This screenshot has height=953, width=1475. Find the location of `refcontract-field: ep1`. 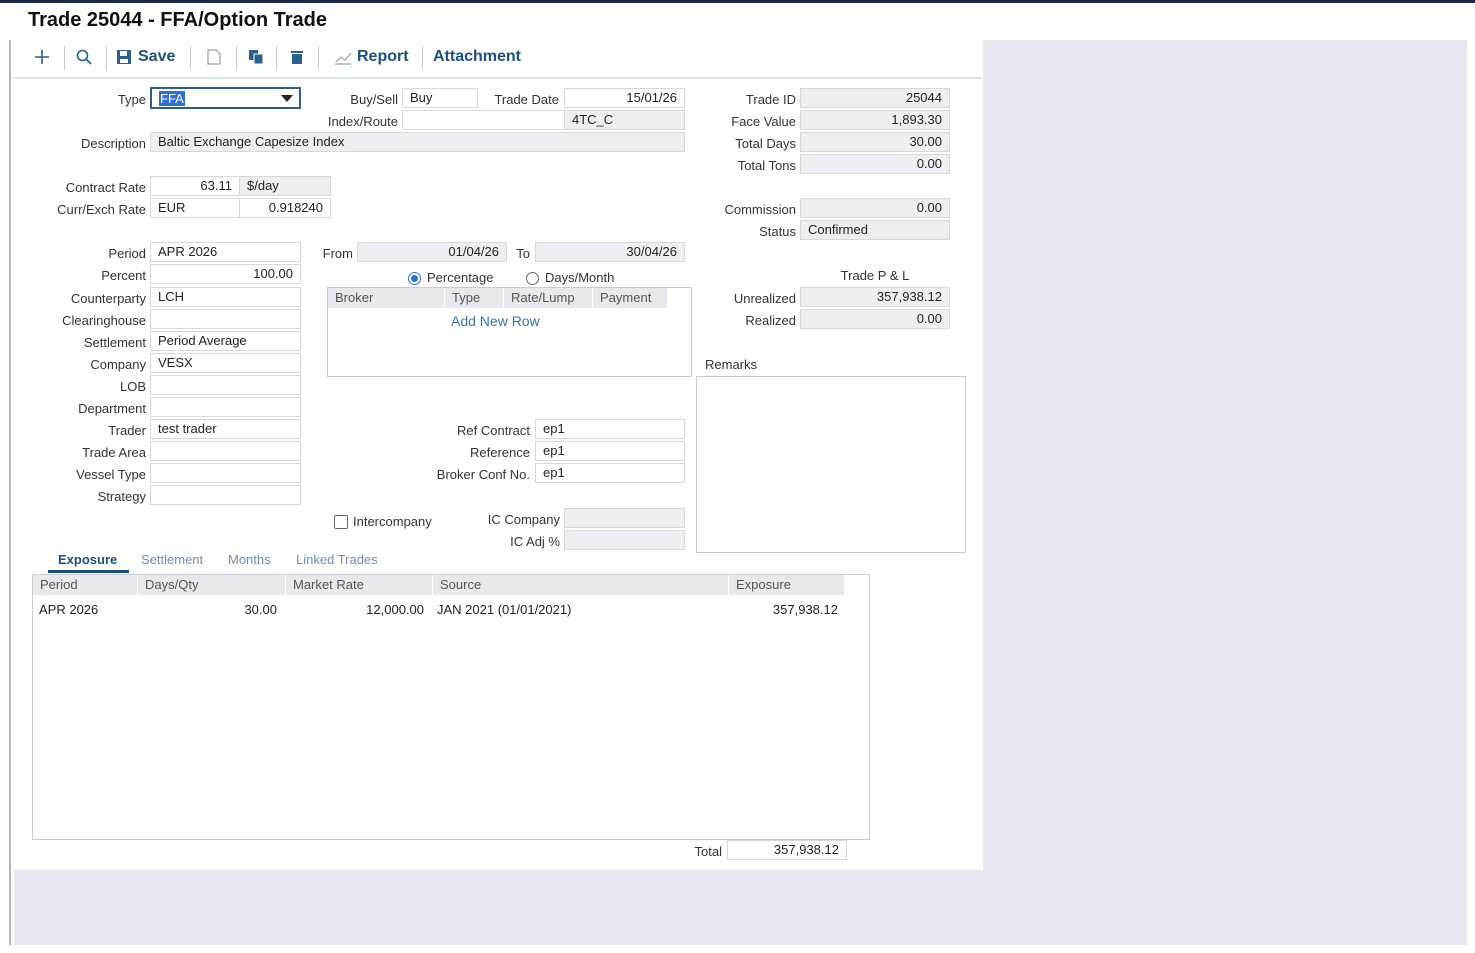

refcontract-field: ep1 is located at coordinates (610, 429).